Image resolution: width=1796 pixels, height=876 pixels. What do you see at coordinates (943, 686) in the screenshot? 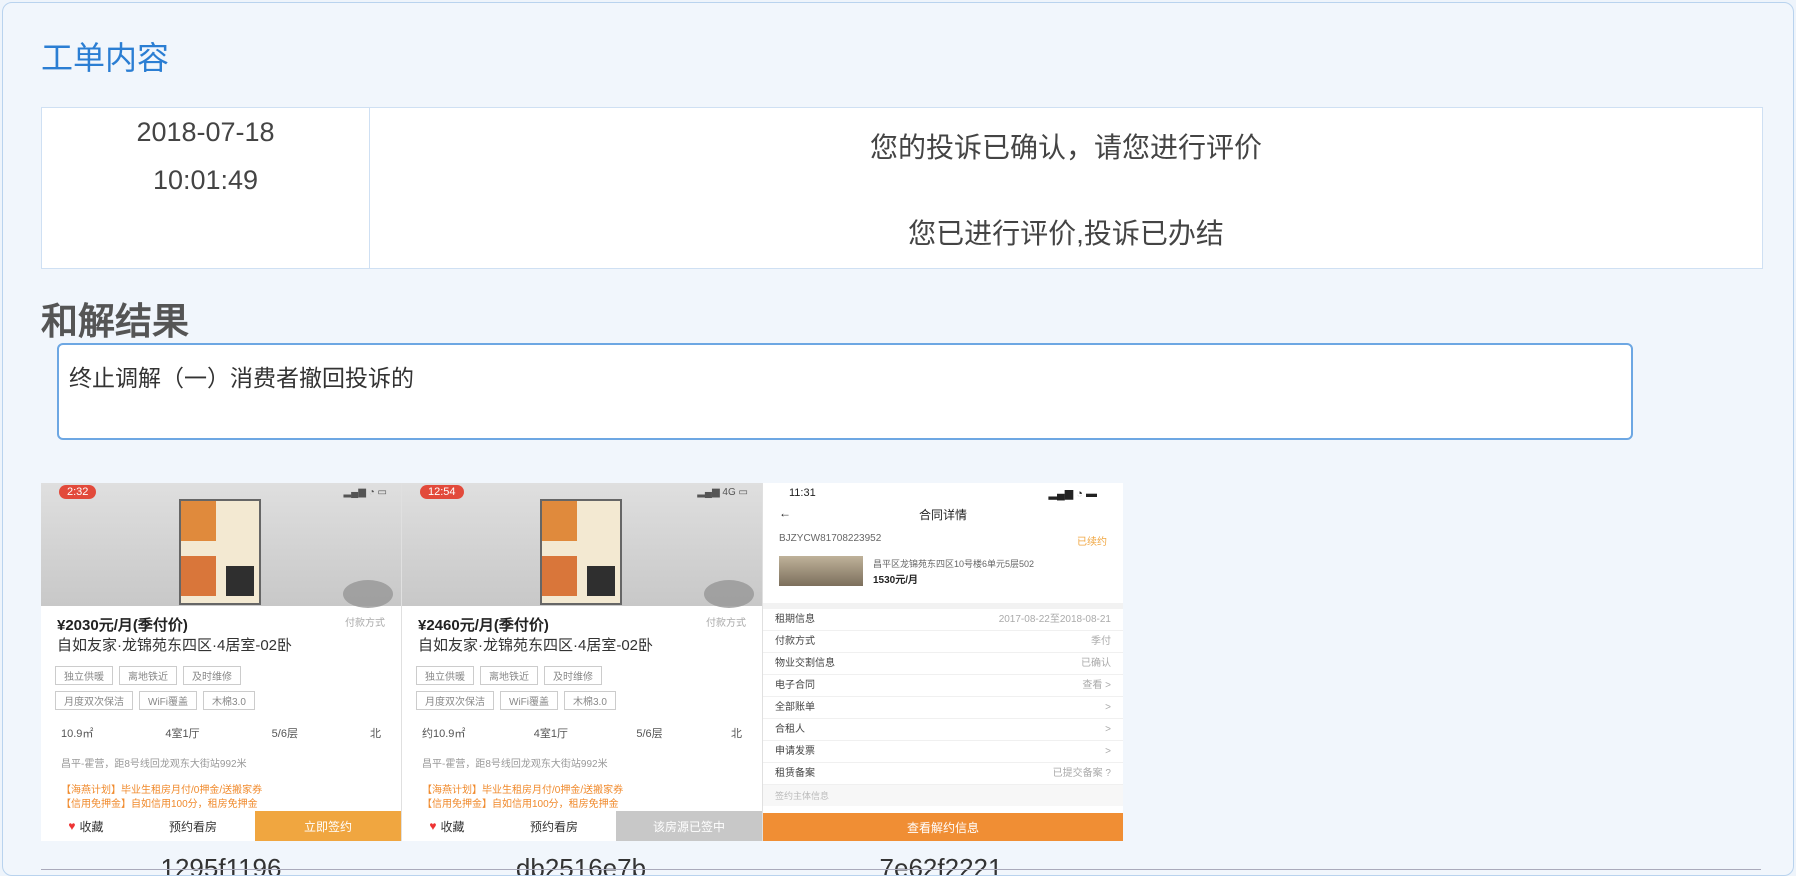
I see `contract-row: 电子合同 查看 >` at bounding box center [943, 686].